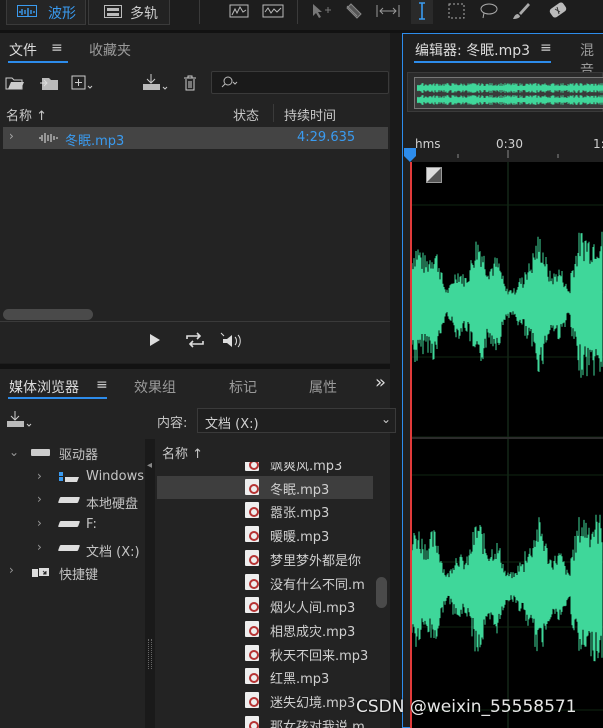 This screenshot has height=728, width=603. What do you see at coordinates (273, 13) in the screenshot?
I see `pitch-display-icon` at bounding box center [273, 13].